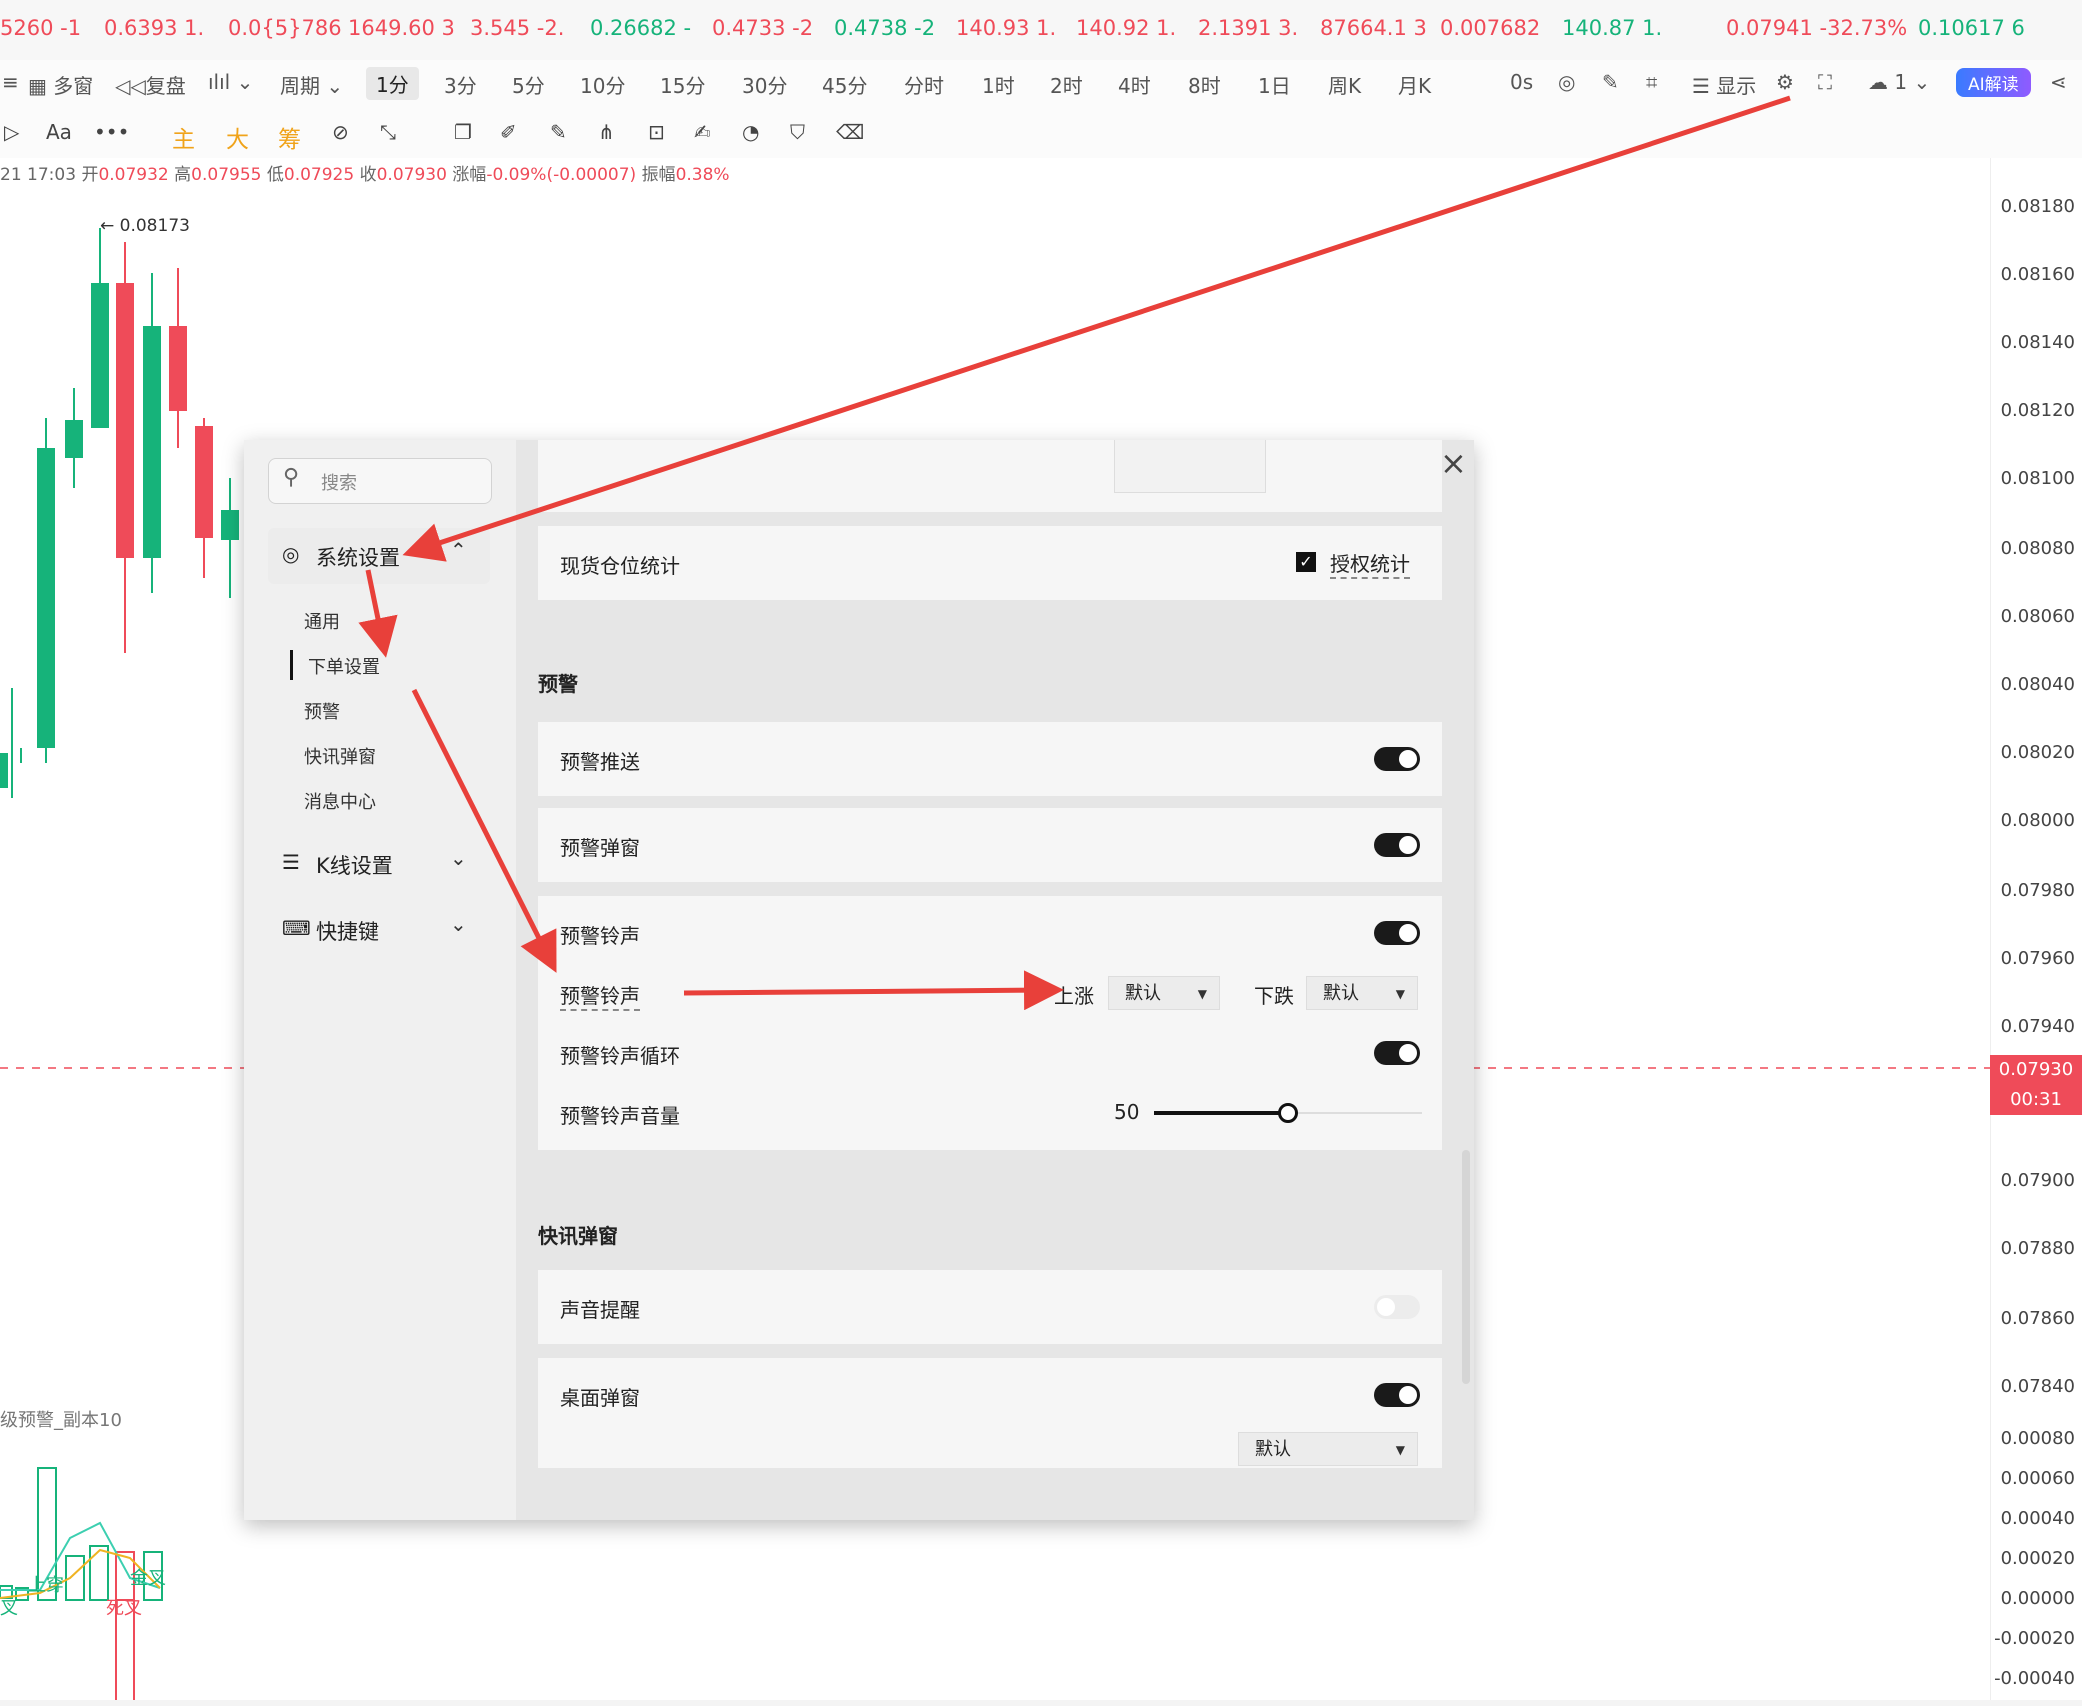 This screenshot has width=2082, height=1706. What do you see at coordinates (508, 132) in the screenshot?
I see `ruler-icon: ✐` at bounding box center [508, 132].